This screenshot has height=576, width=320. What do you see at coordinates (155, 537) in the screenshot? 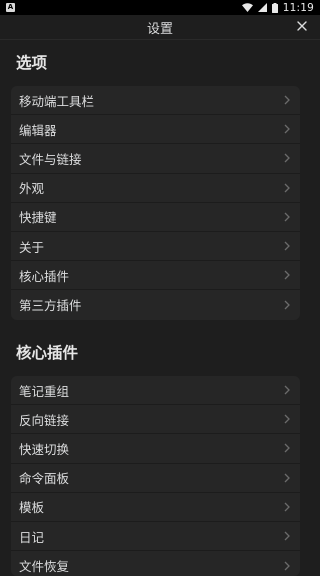
I see `settings-item-daily-notes: 日记` at bounding box center [155, 537].